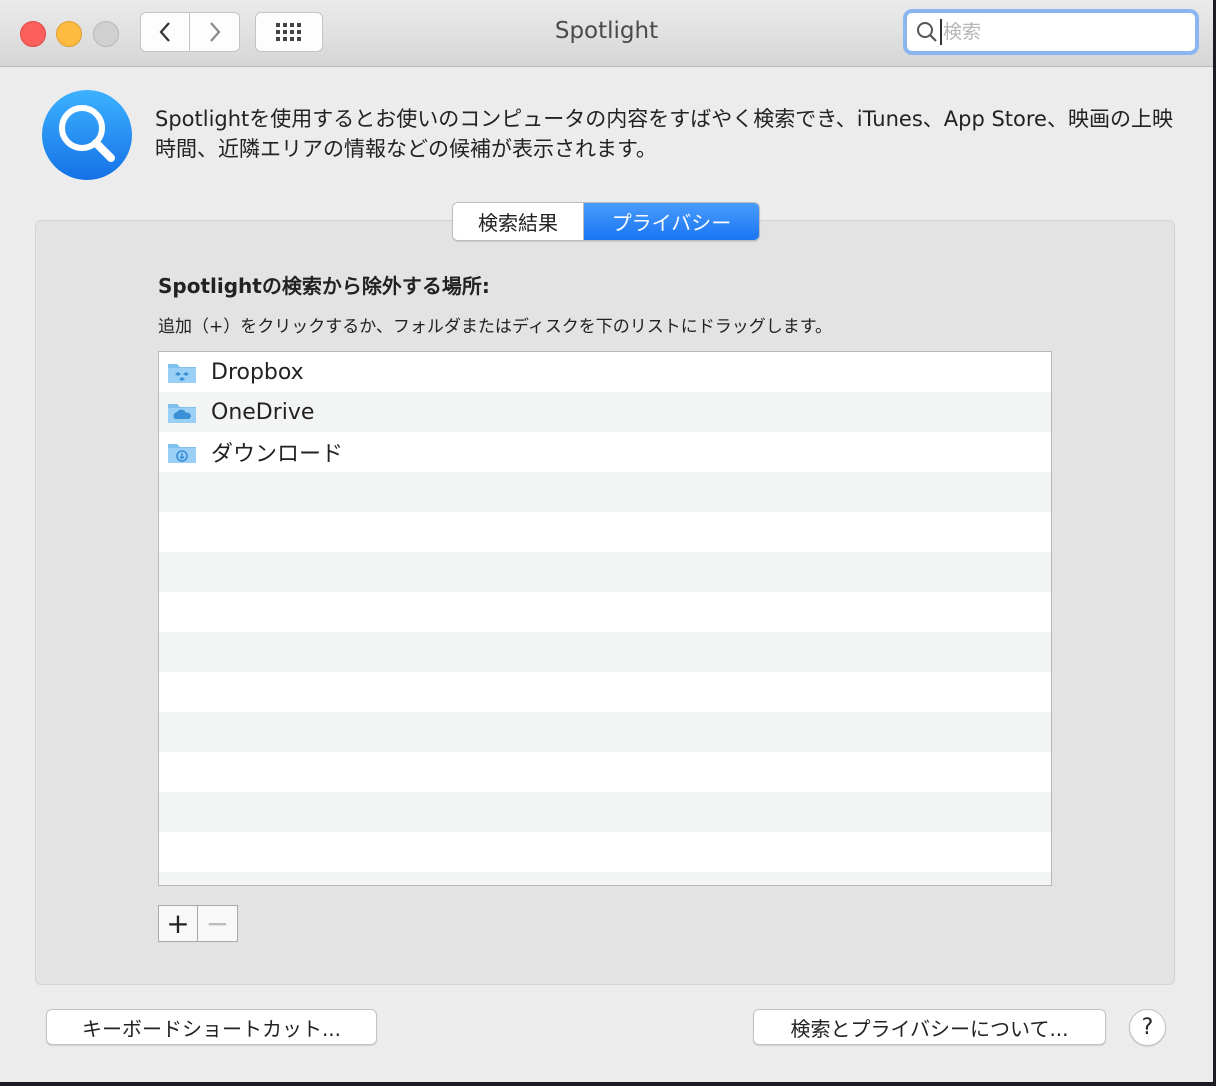  Describe the element at coordinates (671, 221) in the screenshot. I see `tab-privacy: プライバシー` at that location.